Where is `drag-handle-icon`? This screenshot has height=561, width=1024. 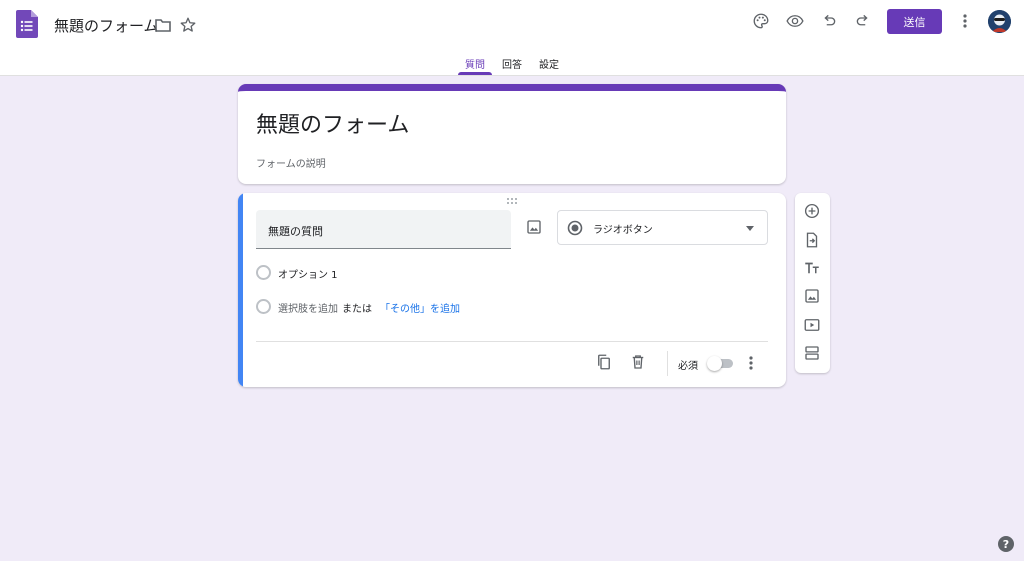
drag-handle-icon is located at coordinates (512, 201).